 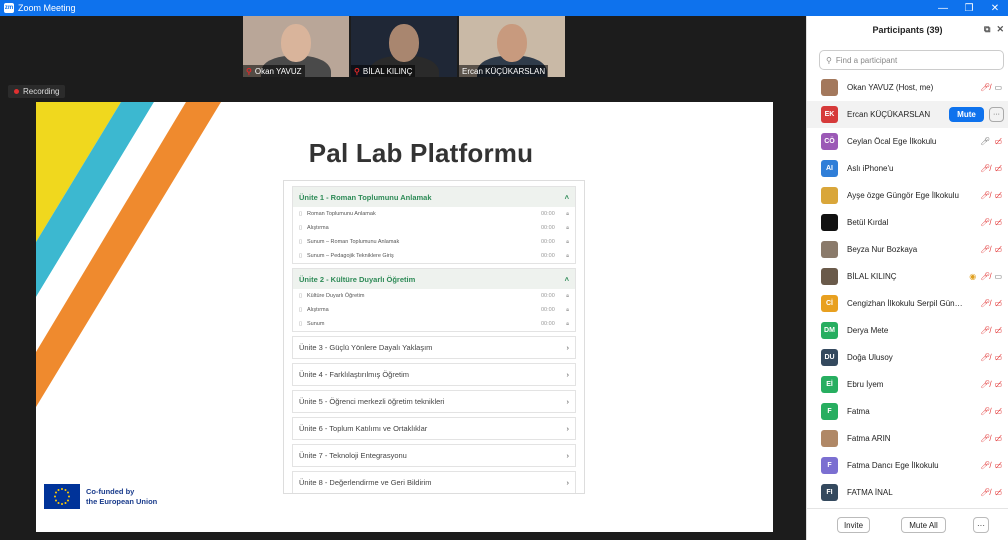 What do you see at coordinates (434, 324) in the screenshot?
I see `lesson-row: ▯ Sunum 00:00 🔒︎` at bounding box center [434, 324].